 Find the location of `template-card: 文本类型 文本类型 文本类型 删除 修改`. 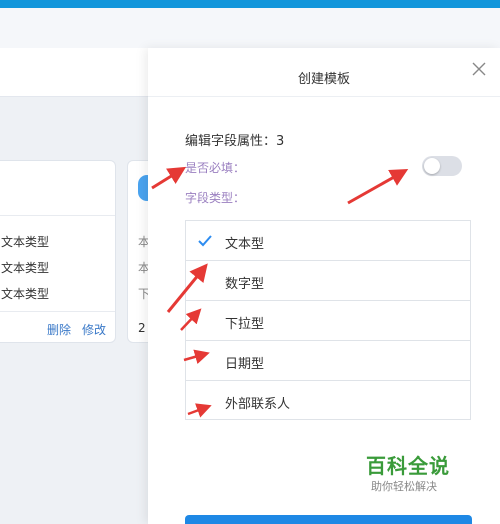

template-card: 文本类型 文本类型 文本类型 删除 修改 is located at coordinates (58, 251).